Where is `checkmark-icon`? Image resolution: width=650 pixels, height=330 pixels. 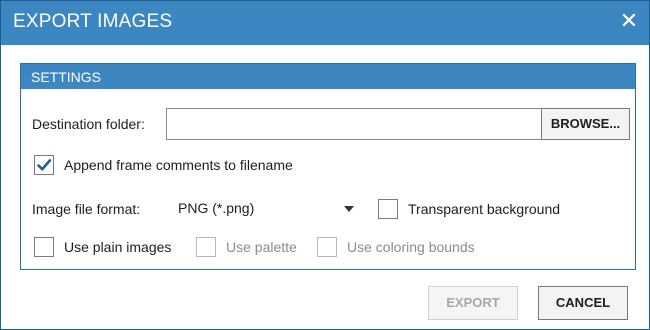
checkmark-icon is located at coordinates (44, 165).